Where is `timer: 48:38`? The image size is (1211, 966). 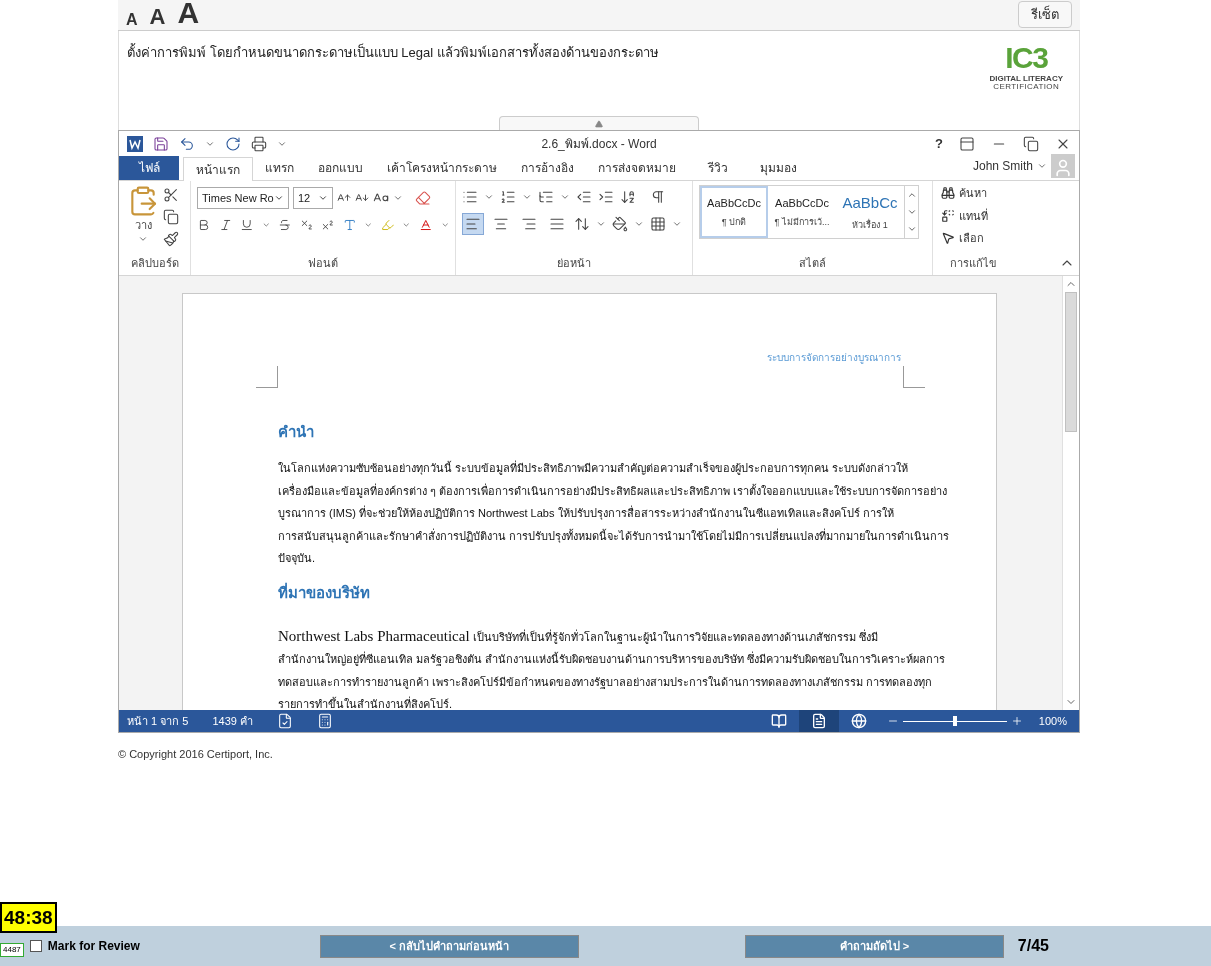 timer: 48:38 is located at coordinates (28, 917).